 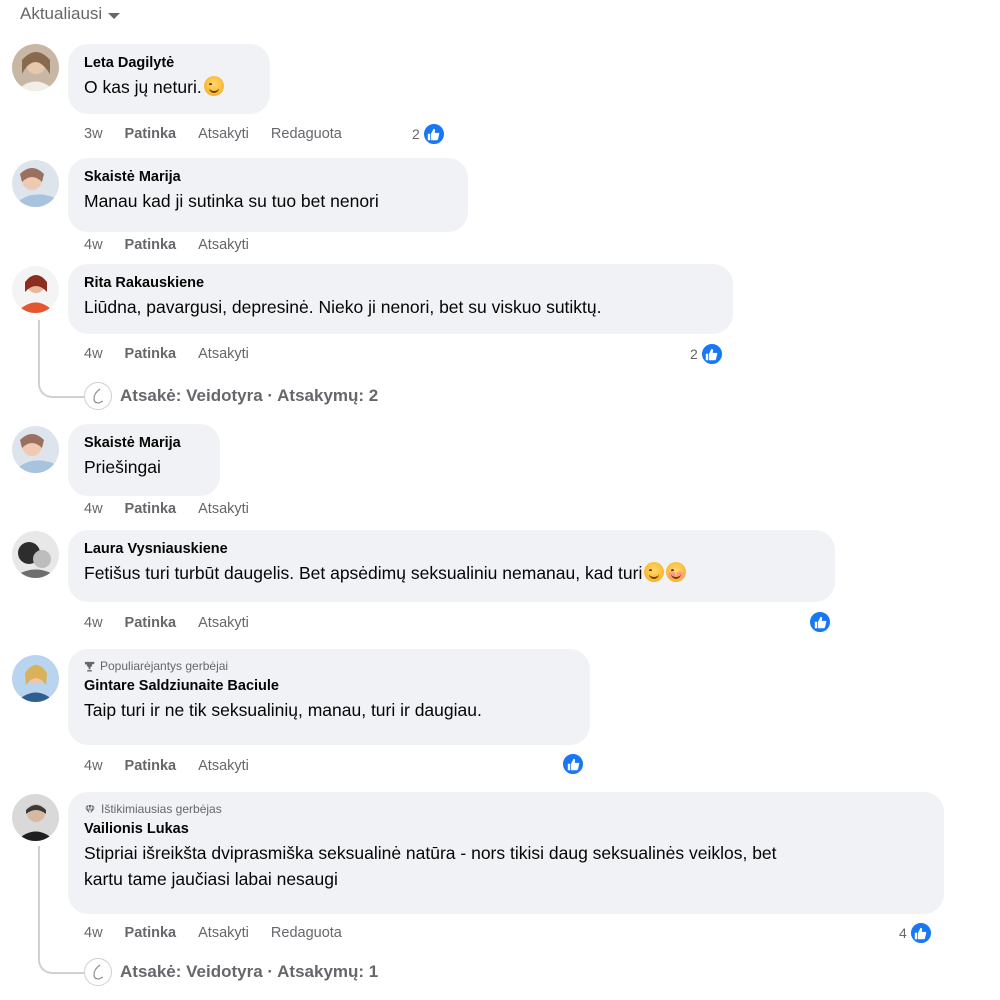 What do you see at coordinates (90, 809) in the screenshot?
I see `diamond-icon` at bounding box center [90, 809].